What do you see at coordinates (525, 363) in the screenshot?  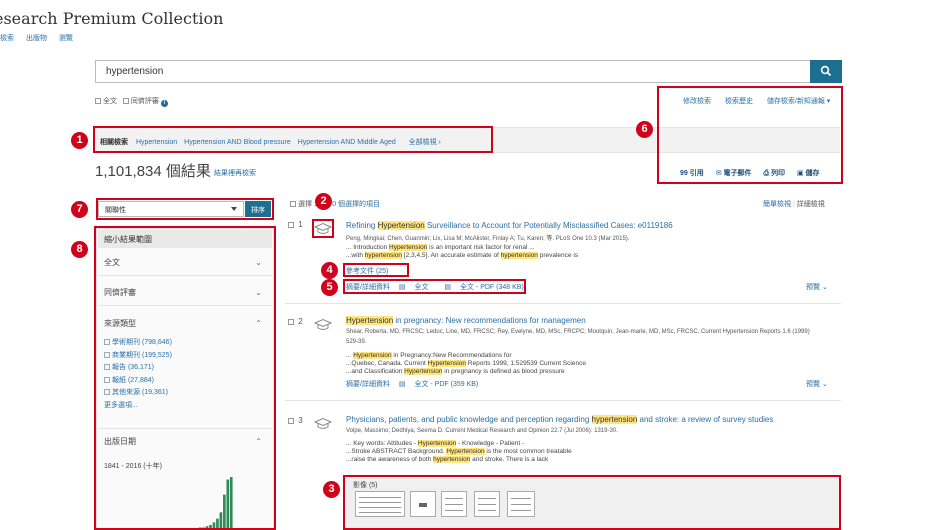 I see `text-run: Reports 1999, 1:529539 Current Science` at bounding box center [525, 363].